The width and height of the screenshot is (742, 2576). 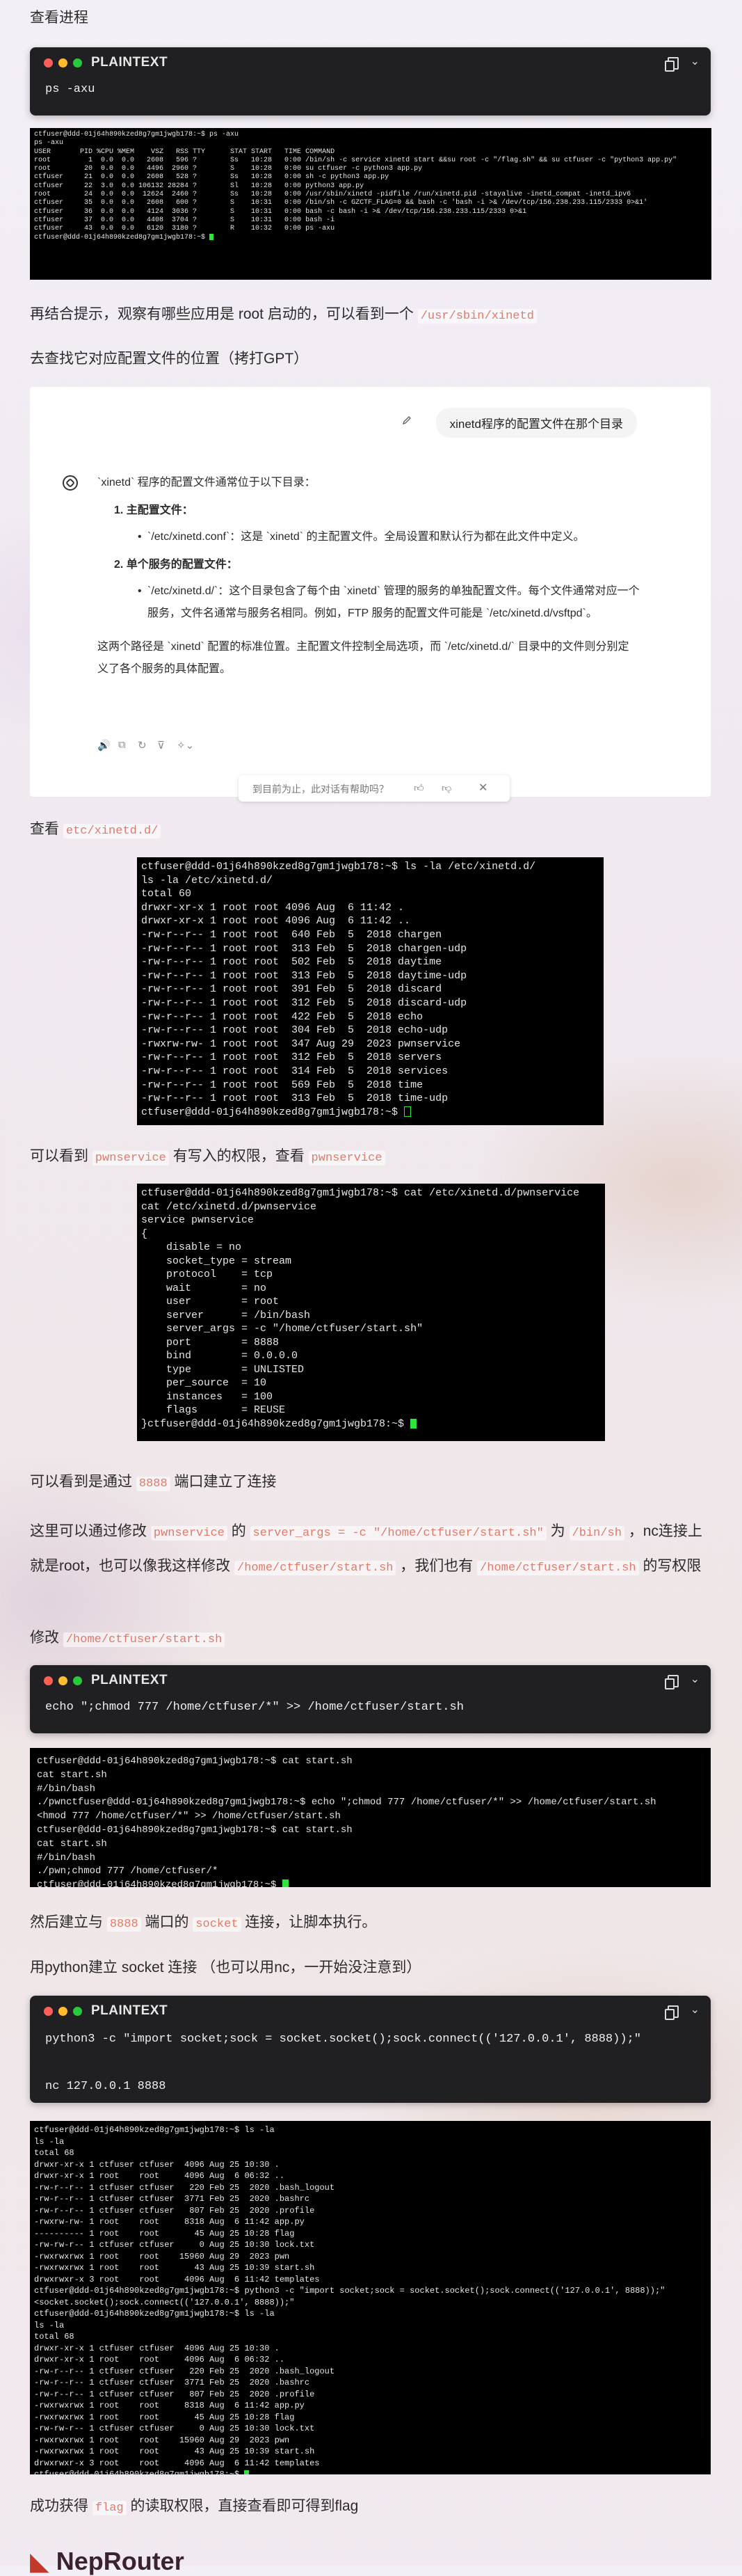 What do you see at coordinates (104, 745) in the screenshot?
I see `read-aloud-icon: 🔊` at bounding box center [104, 745].